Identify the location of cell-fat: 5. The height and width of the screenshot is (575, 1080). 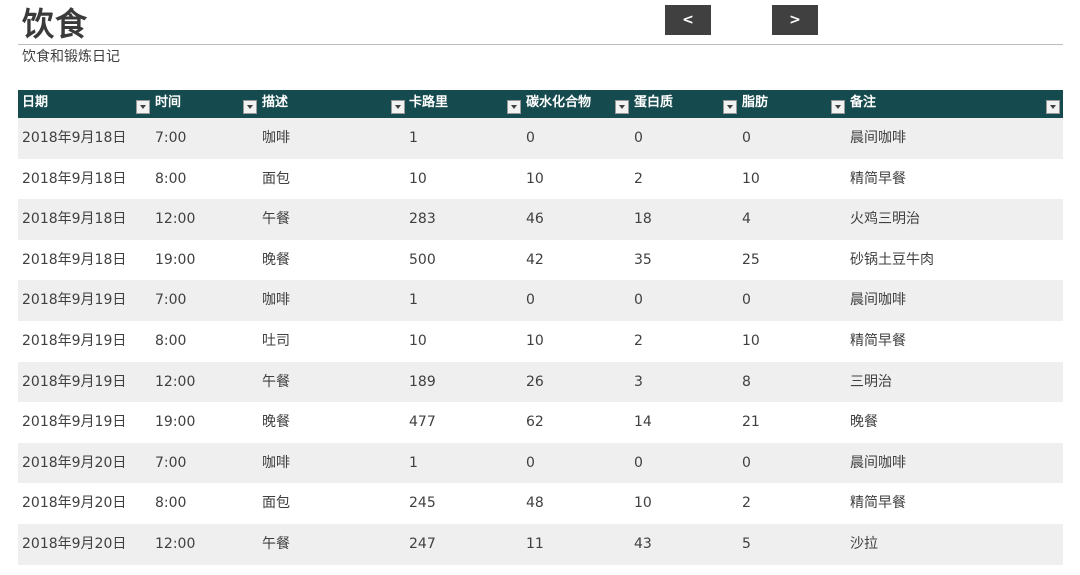
(746, 544).